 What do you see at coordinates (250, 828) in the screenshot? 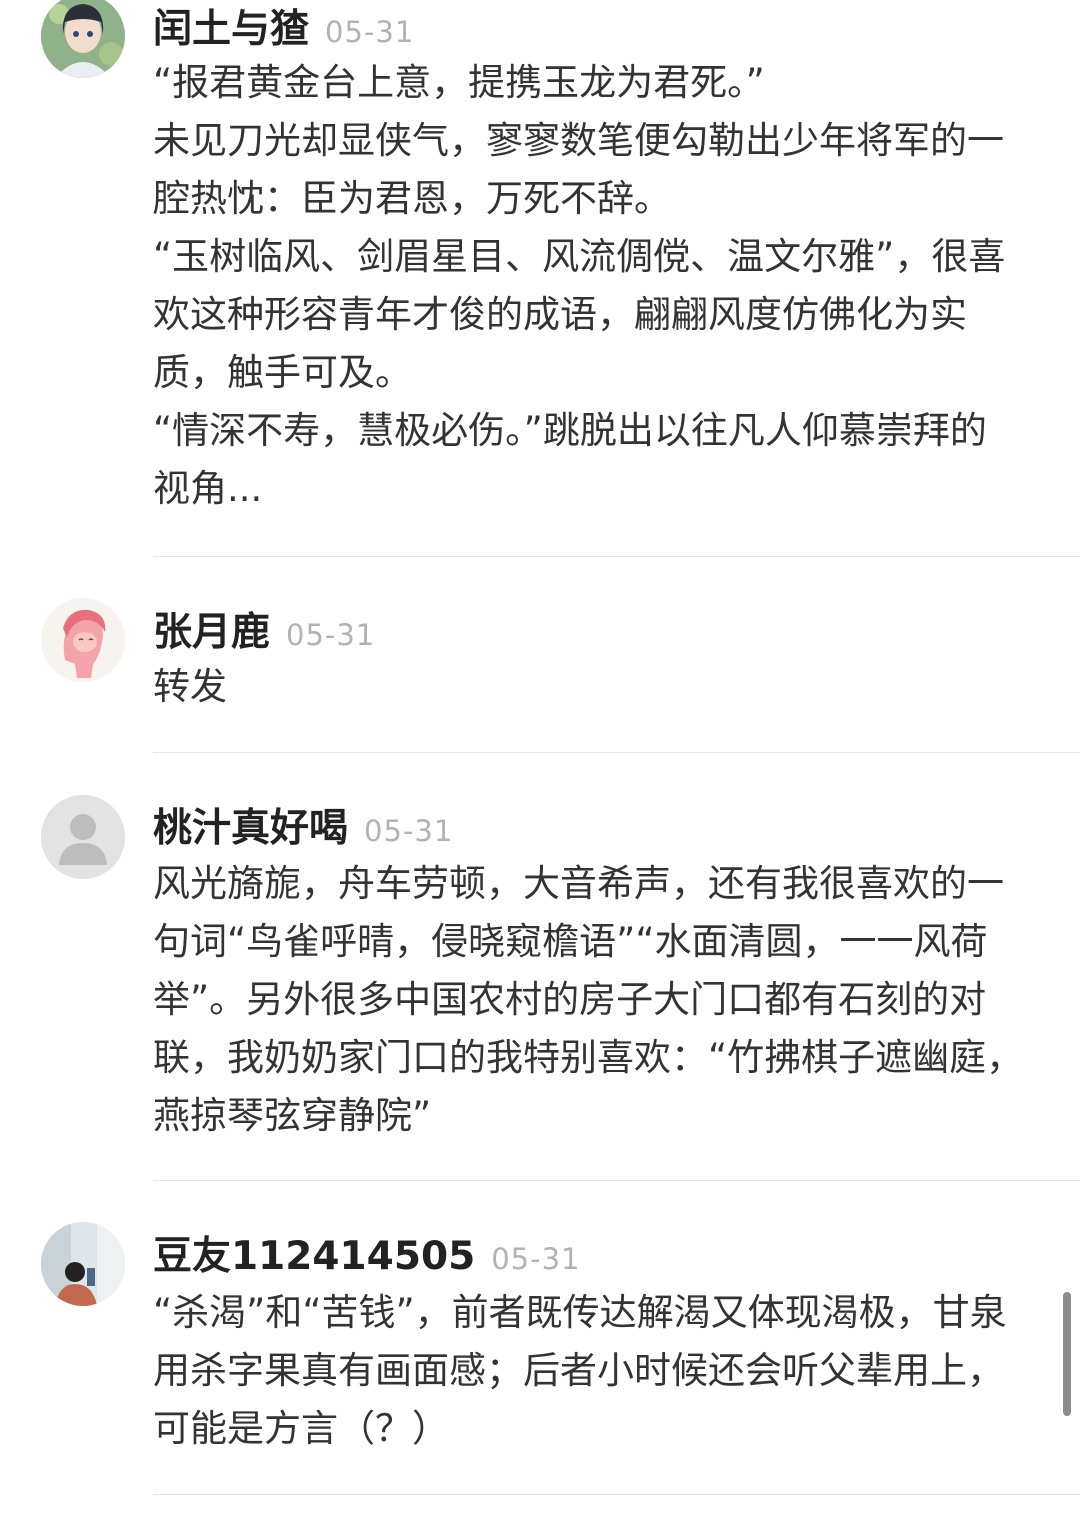
I see `username: 桃汁真好喝` at bounding box center [250, 828].